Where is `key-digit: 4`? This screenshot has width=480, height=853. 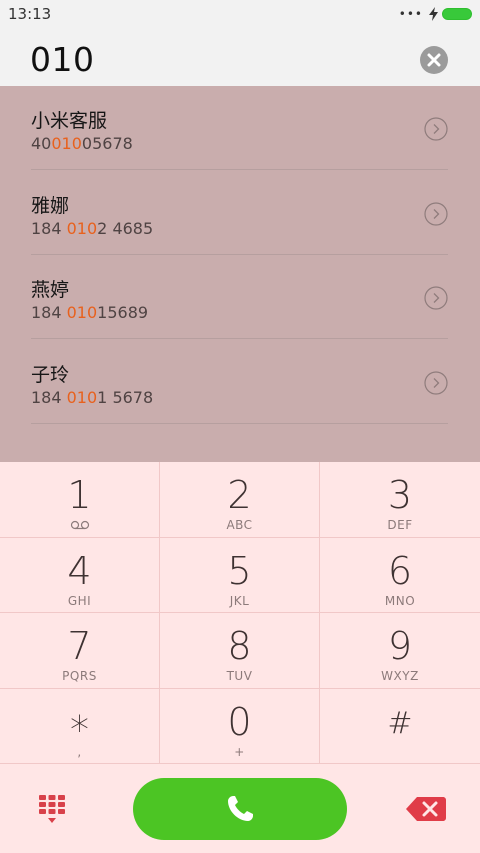 key-digit: 4 is located at coordinates (79, 570).